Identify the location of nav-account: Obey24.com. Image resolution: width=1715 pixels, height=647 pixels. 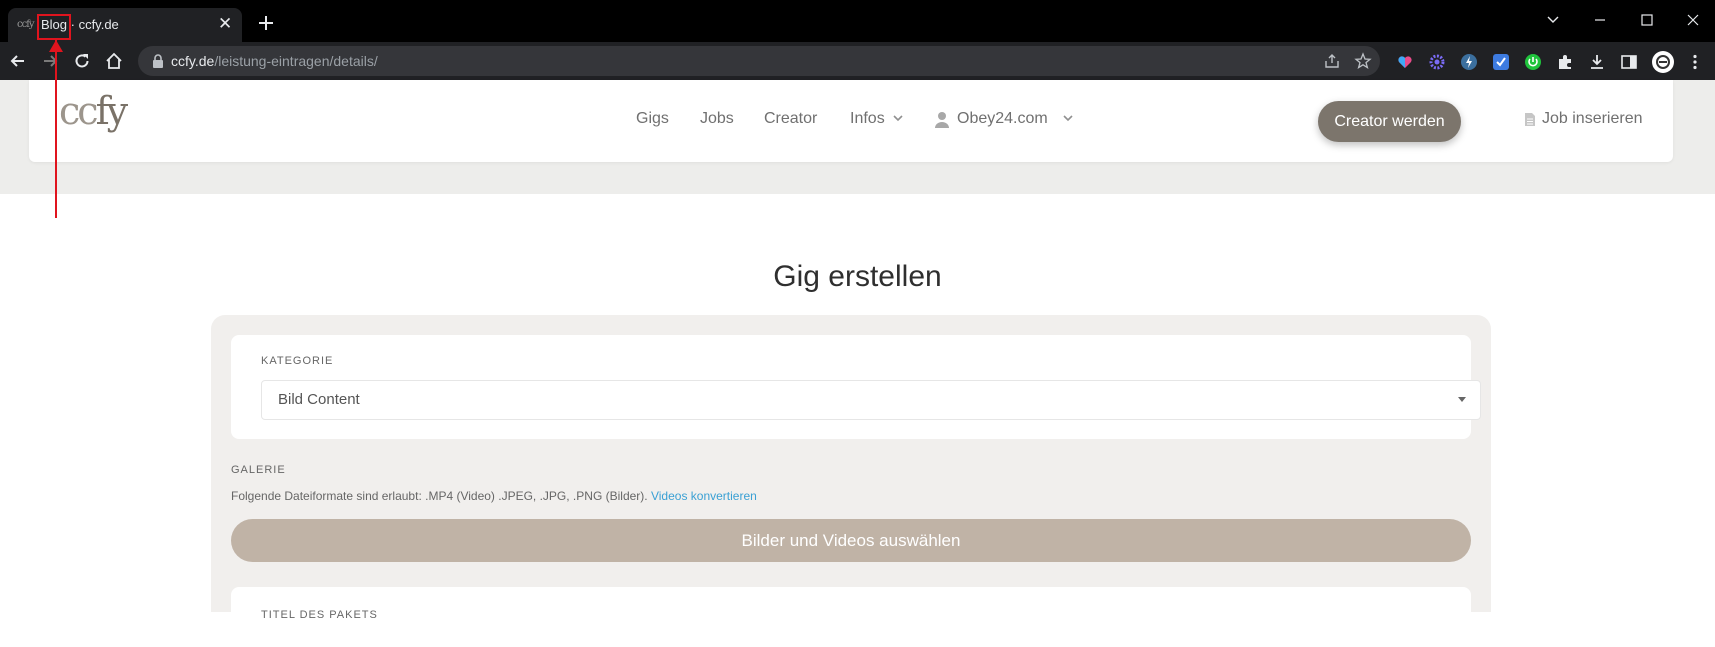
(1002, 119).